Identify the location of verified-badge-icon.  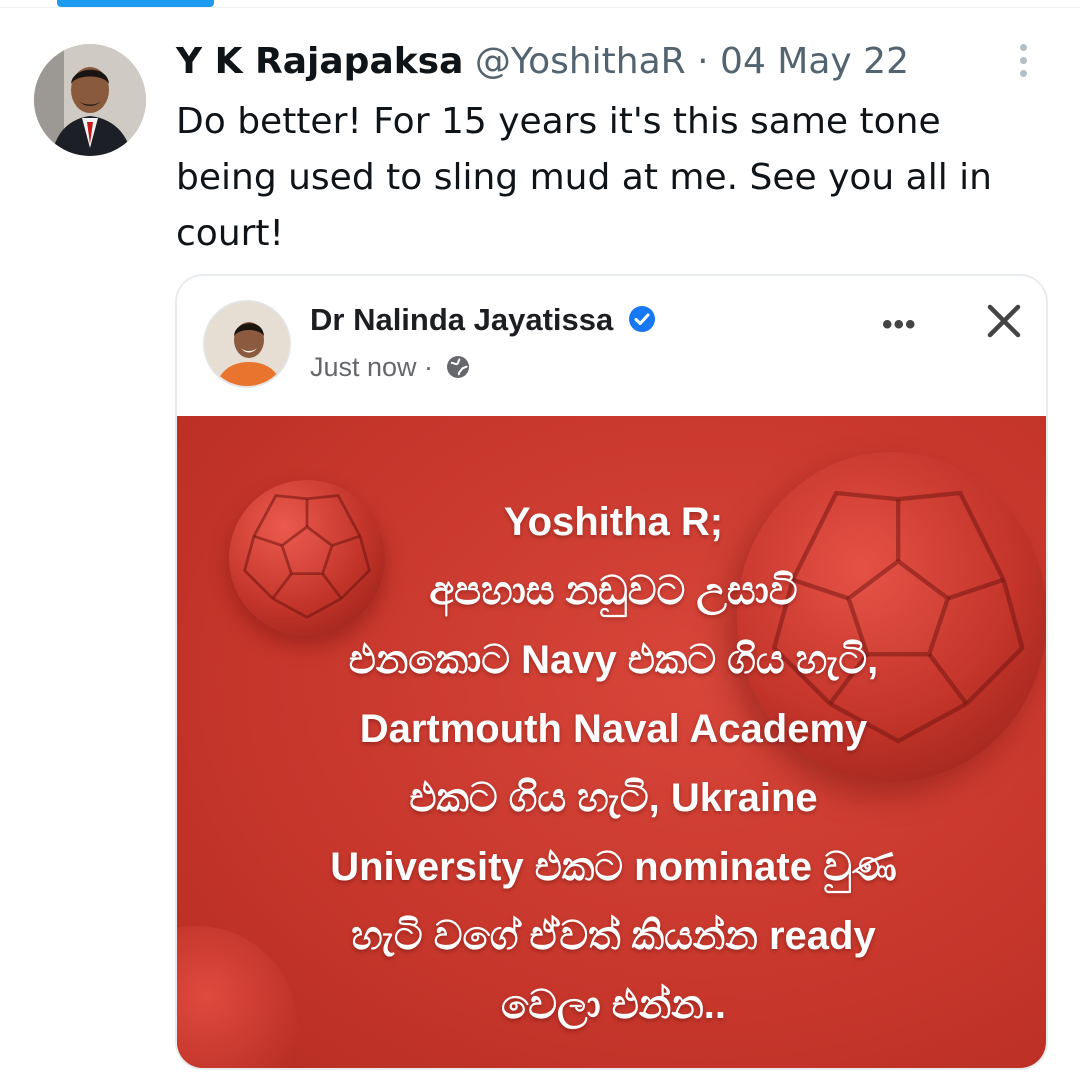
(642, 323).